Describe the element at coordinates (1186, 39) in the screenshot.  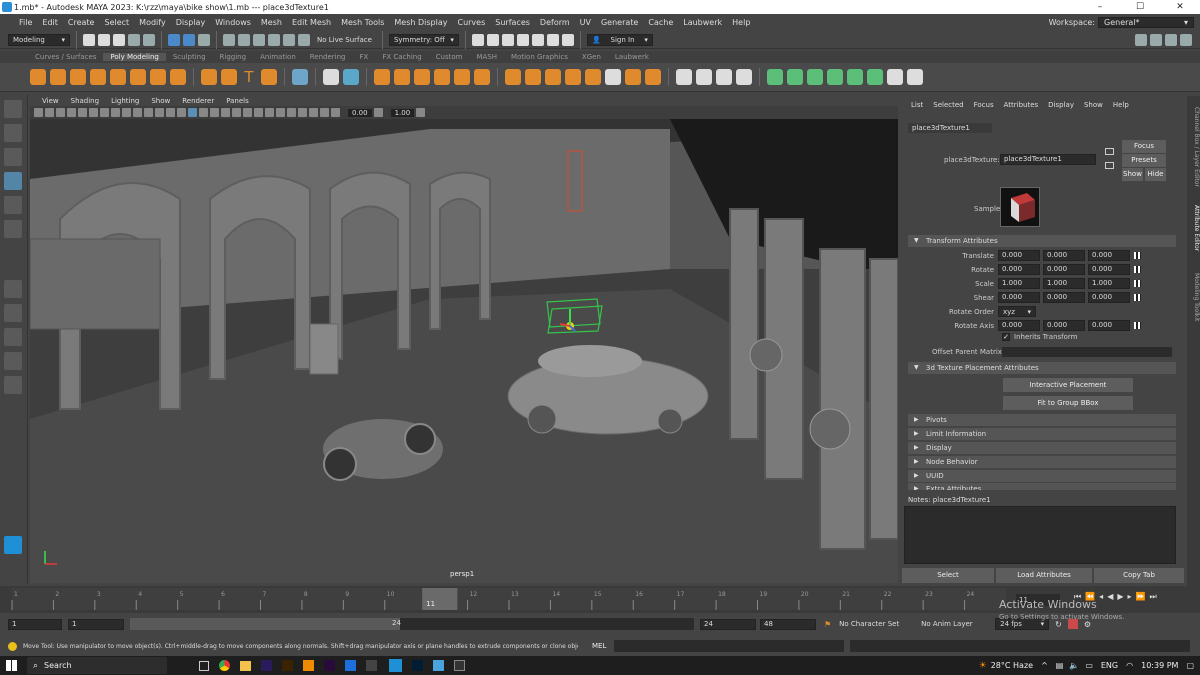
I see `channel-box-toggle-icon` at that location.